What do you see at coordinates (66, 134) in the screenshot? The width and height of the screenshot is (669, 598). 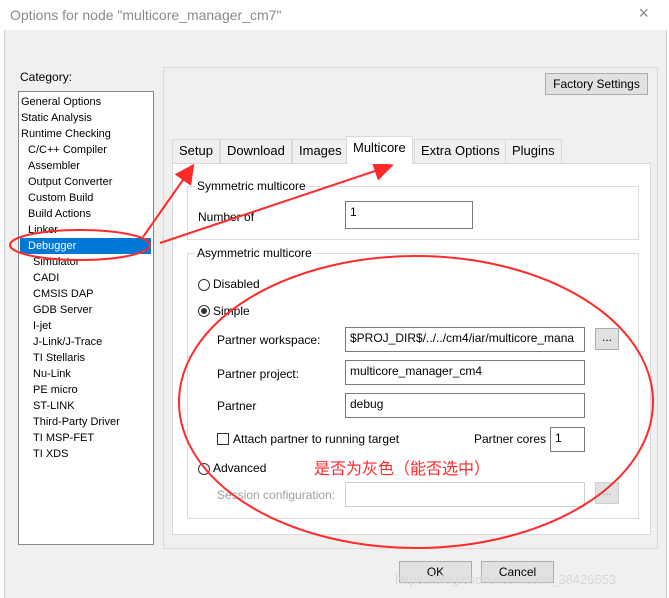 I see `category-item-runtime-checking: Runtime Checking` at bounding box center [66, 134].